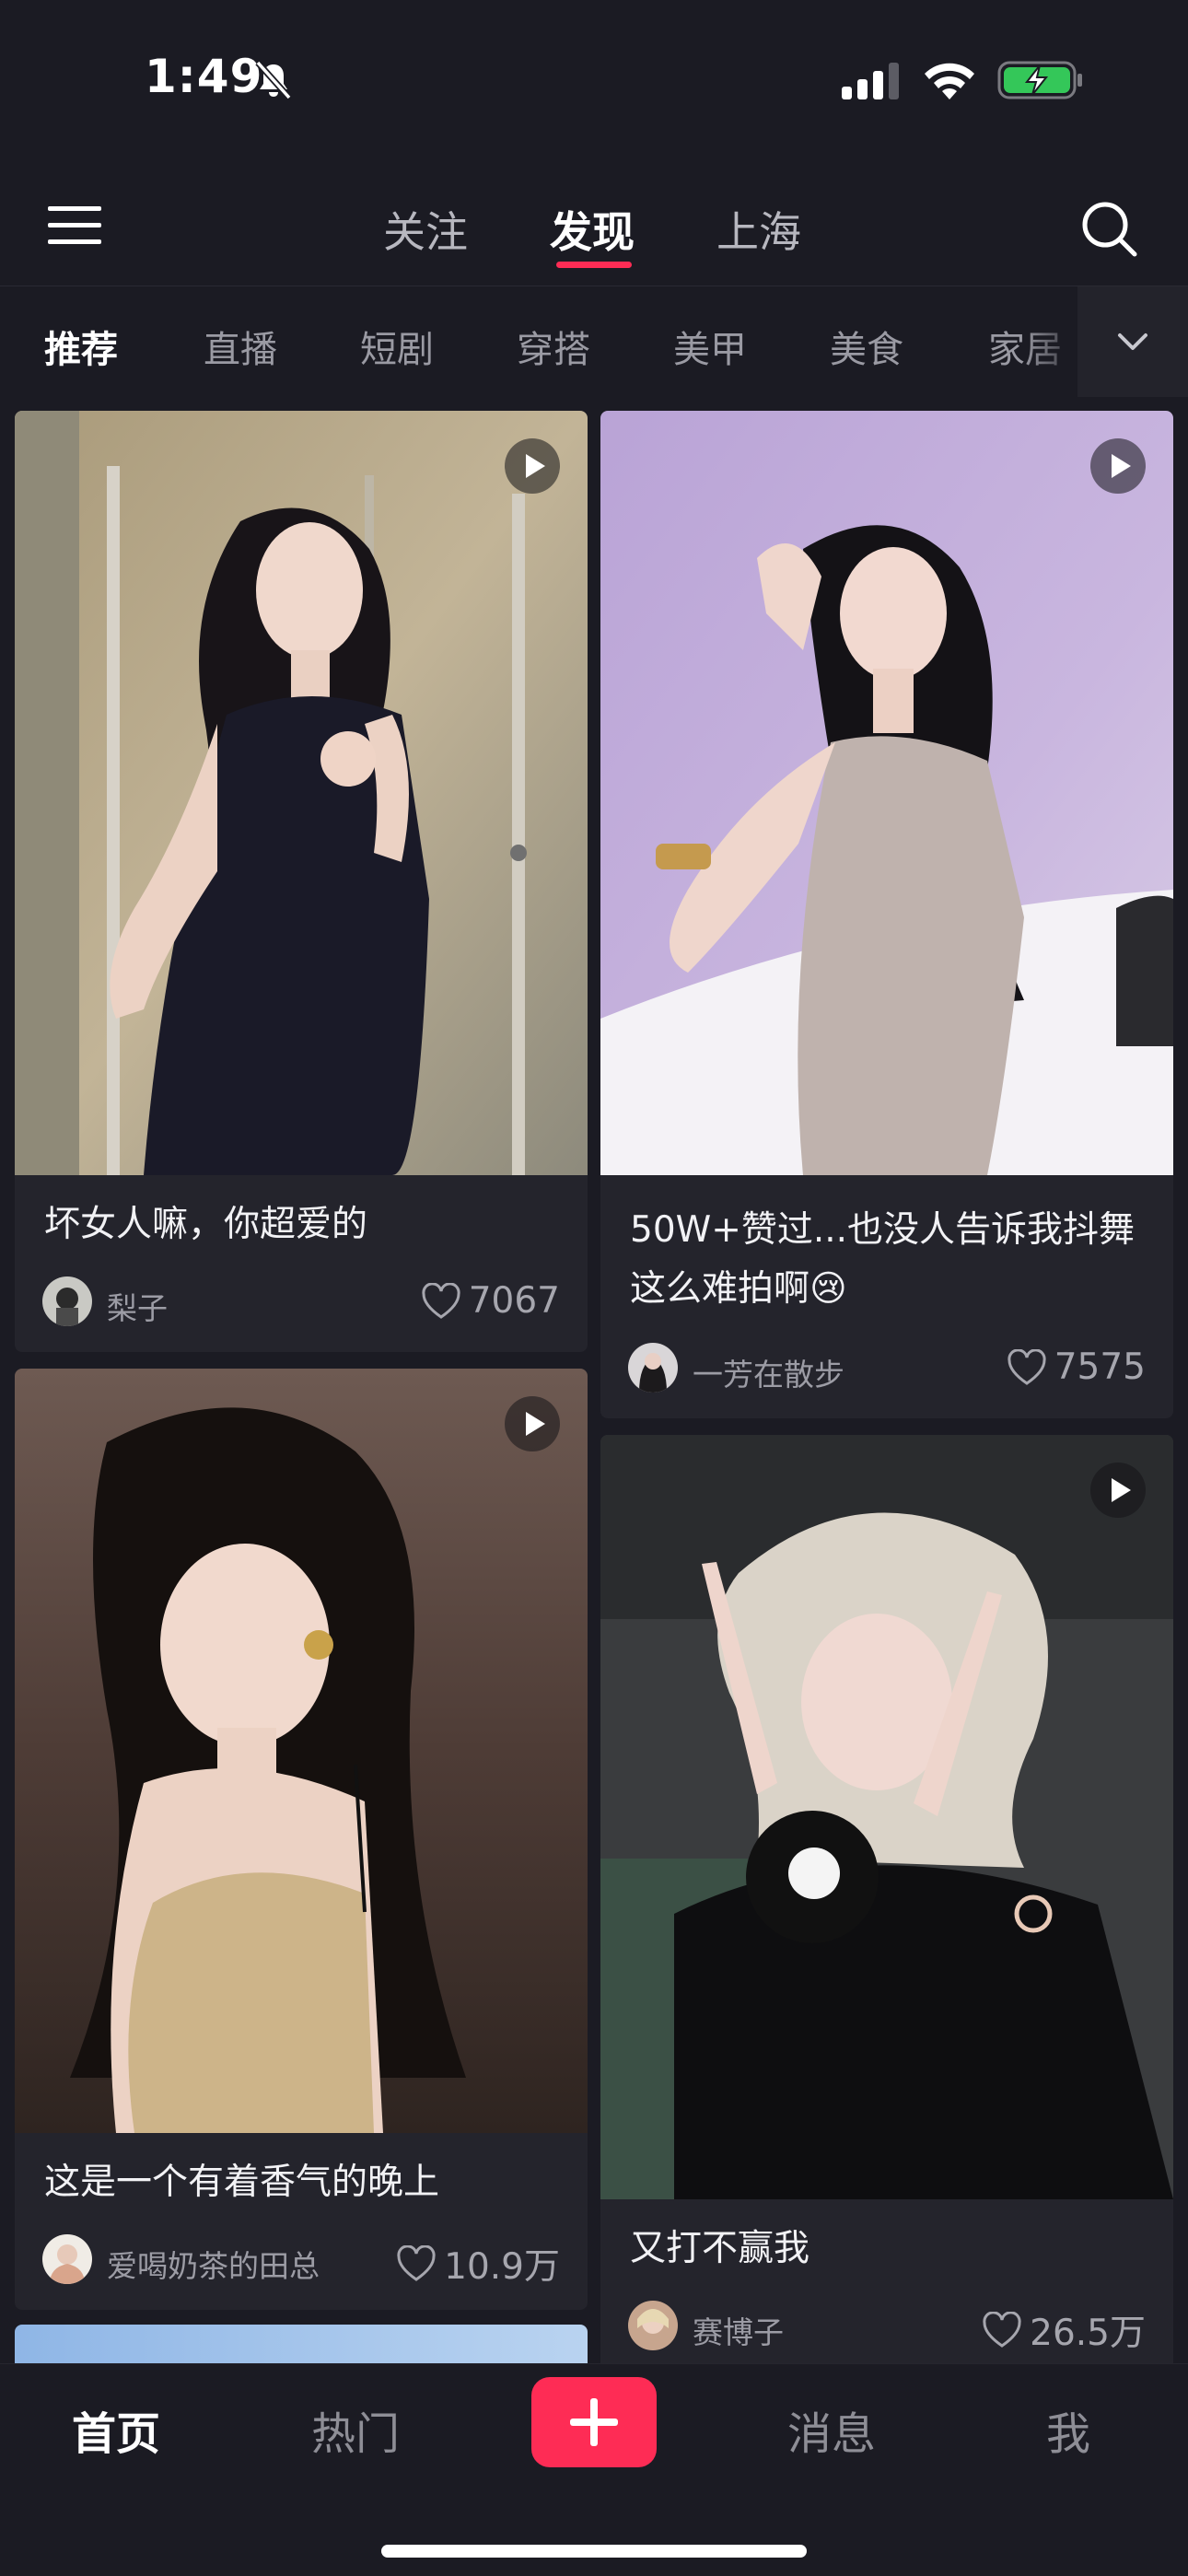 The height and width of the screenshot is (2576, 1188). I want to click on card-title: 又打不赢我, so click(720, 2248).